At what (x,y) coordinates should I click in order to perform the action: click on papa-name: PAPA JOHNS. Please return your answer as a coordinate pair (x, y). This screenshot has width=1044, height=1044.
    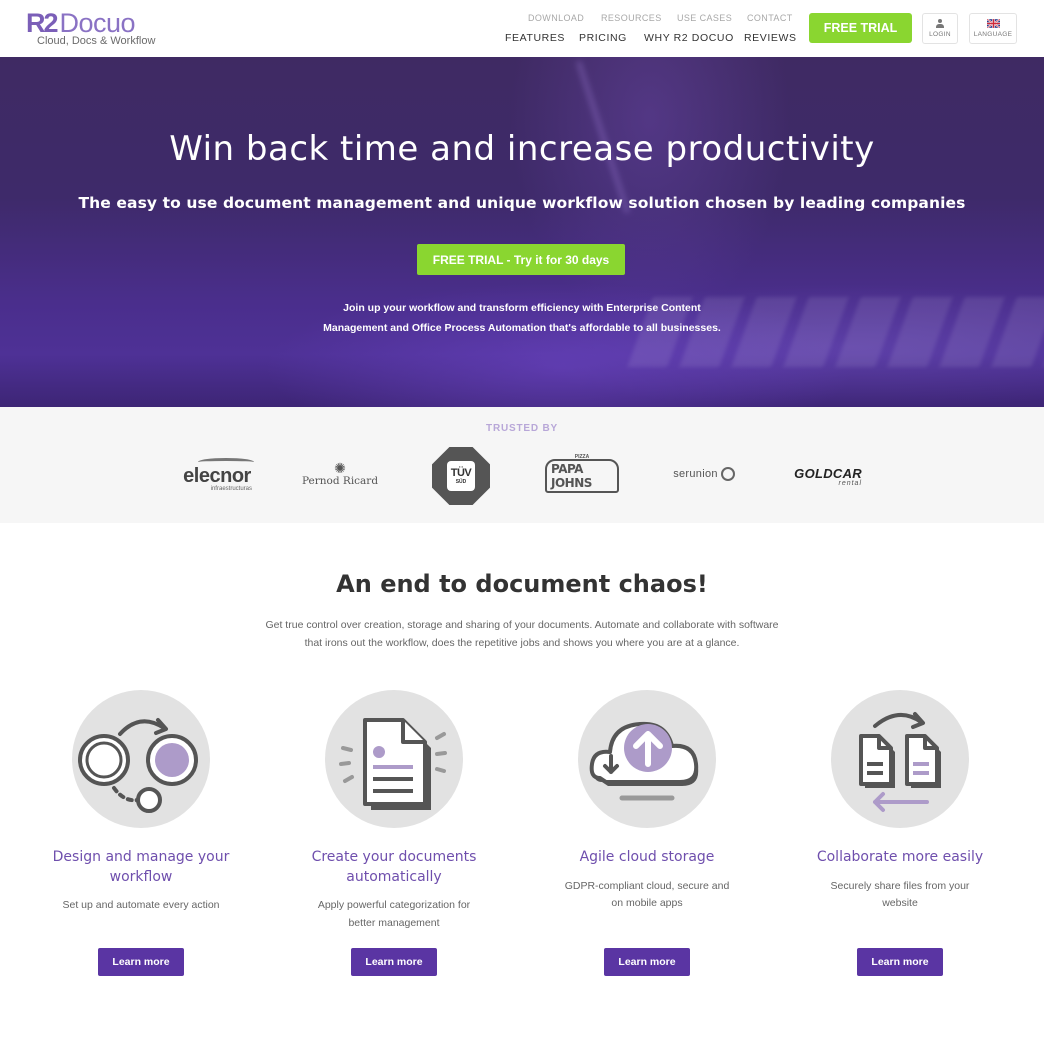
    Looking at the image, I should click on (582, 475).